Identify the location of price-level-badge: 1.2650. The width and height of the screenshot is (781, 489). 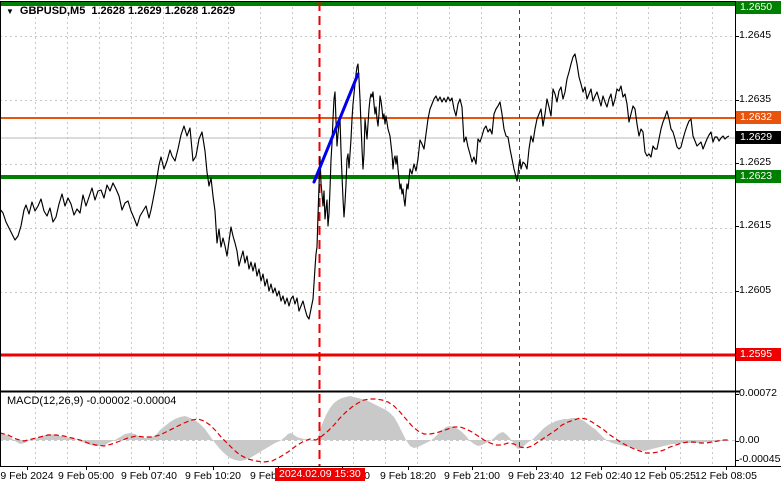
(758, 7).